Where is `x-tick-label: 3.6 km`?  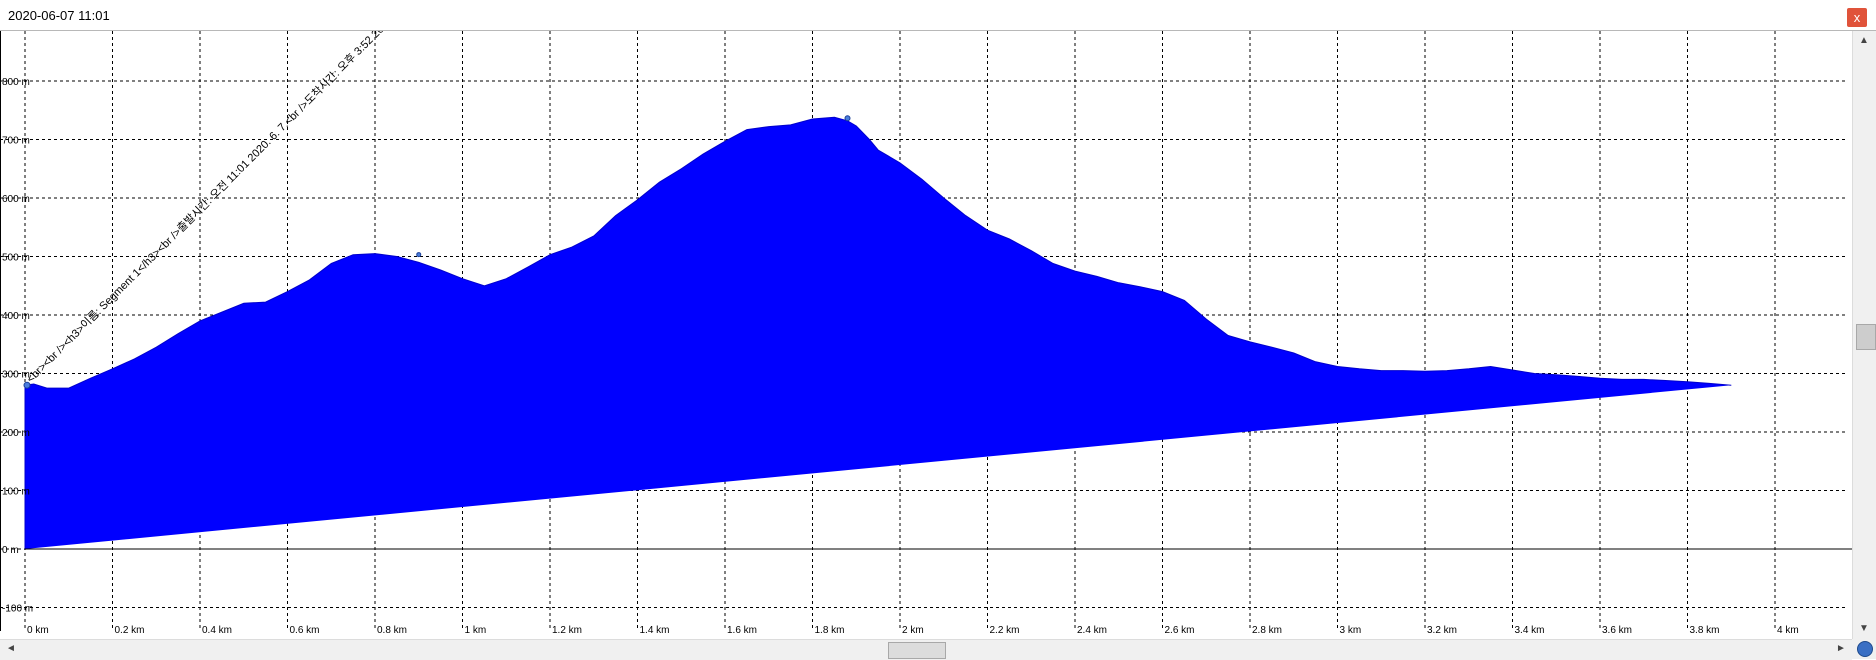 x-tick-label: 3.6 km is located at coordinates (1617, 630).